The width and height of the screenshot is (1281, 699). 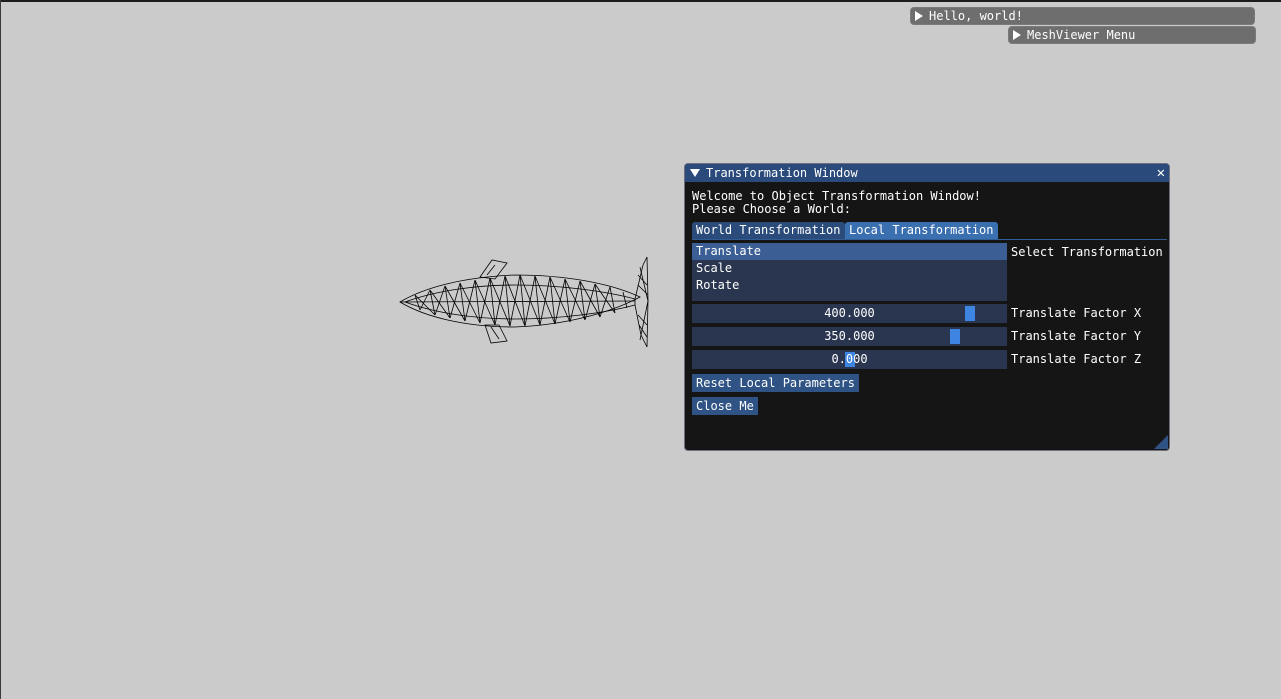 I want to click on meshviewer-menu-title: MeshViewer Menu, so click(x=1081, y=35).